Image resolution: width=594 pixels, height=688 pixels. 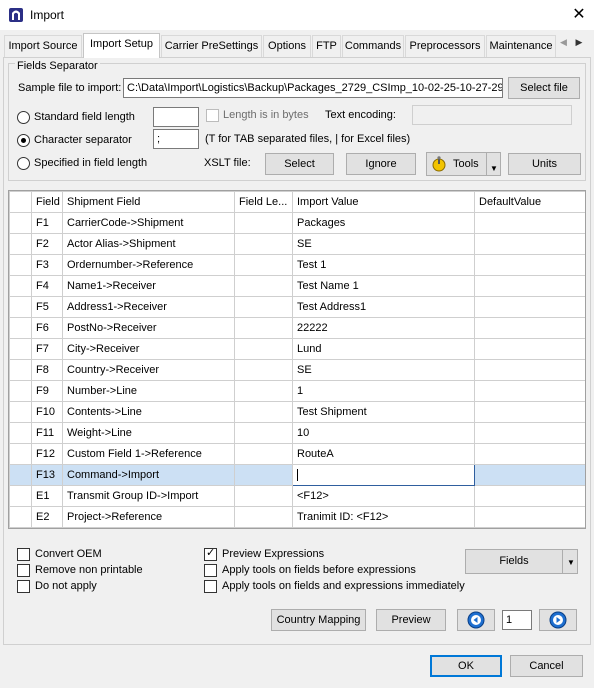 What do you see at coordinates (383, 286) in the screenshot?
I see `import-value-cell: Test Name 1` at bounding box center [383, 286].